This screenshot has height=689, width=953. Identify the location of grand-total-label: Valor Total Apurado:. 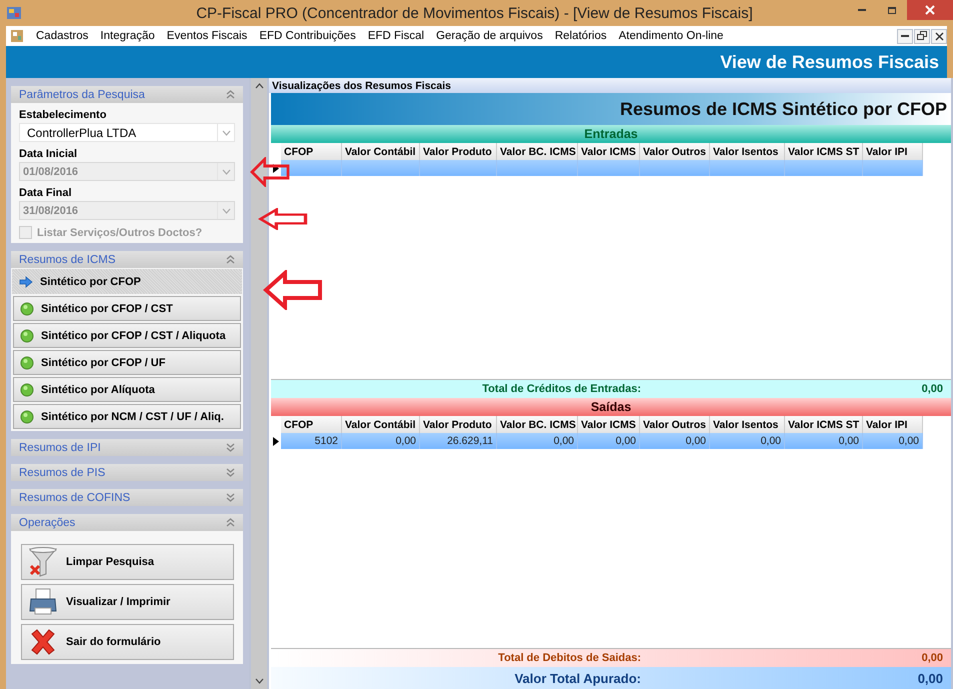
(577, 678).